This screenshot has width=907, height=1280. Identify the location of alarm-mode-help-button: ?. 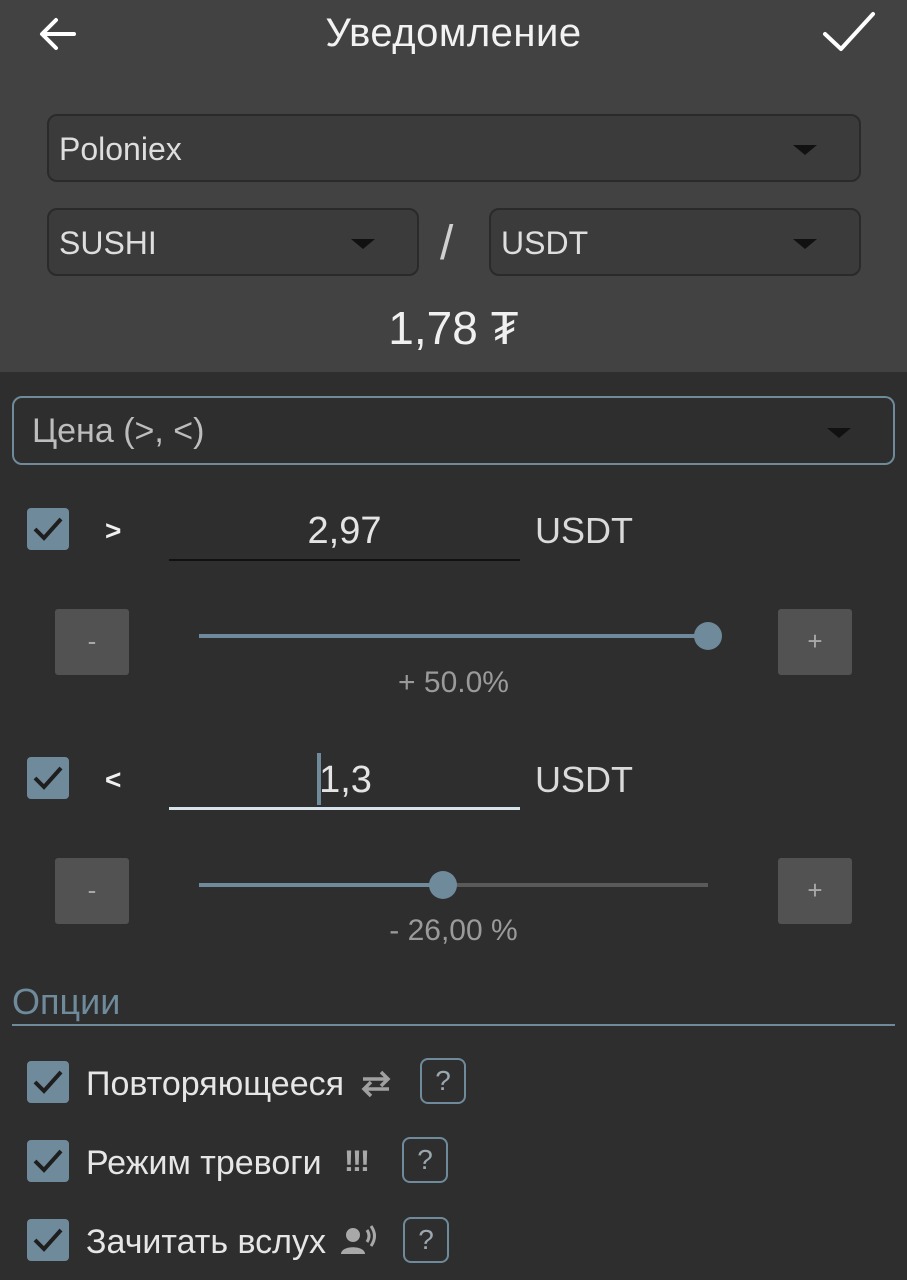
(425, 1160).